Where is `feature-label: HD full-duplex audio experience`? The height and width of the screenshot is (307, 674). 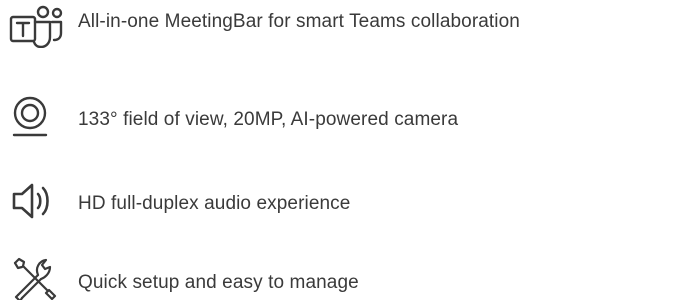 feature-label: HD full-duplex audio experience is located at coordinates (214, 203).